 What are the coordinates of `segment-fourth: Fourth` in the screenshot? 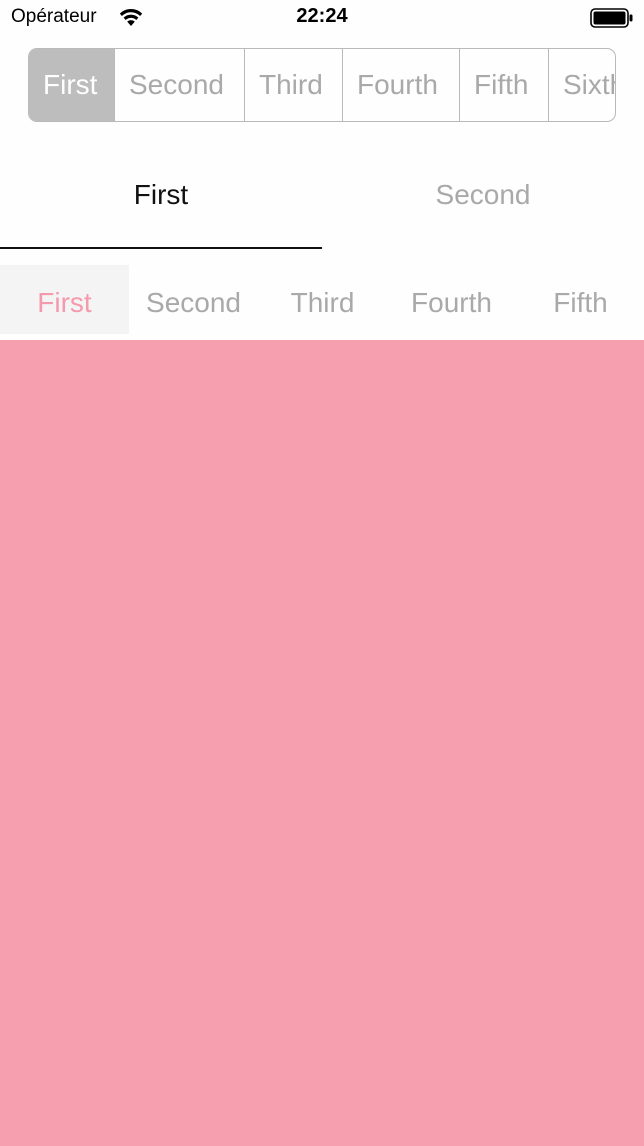 It's located at (401, 85).